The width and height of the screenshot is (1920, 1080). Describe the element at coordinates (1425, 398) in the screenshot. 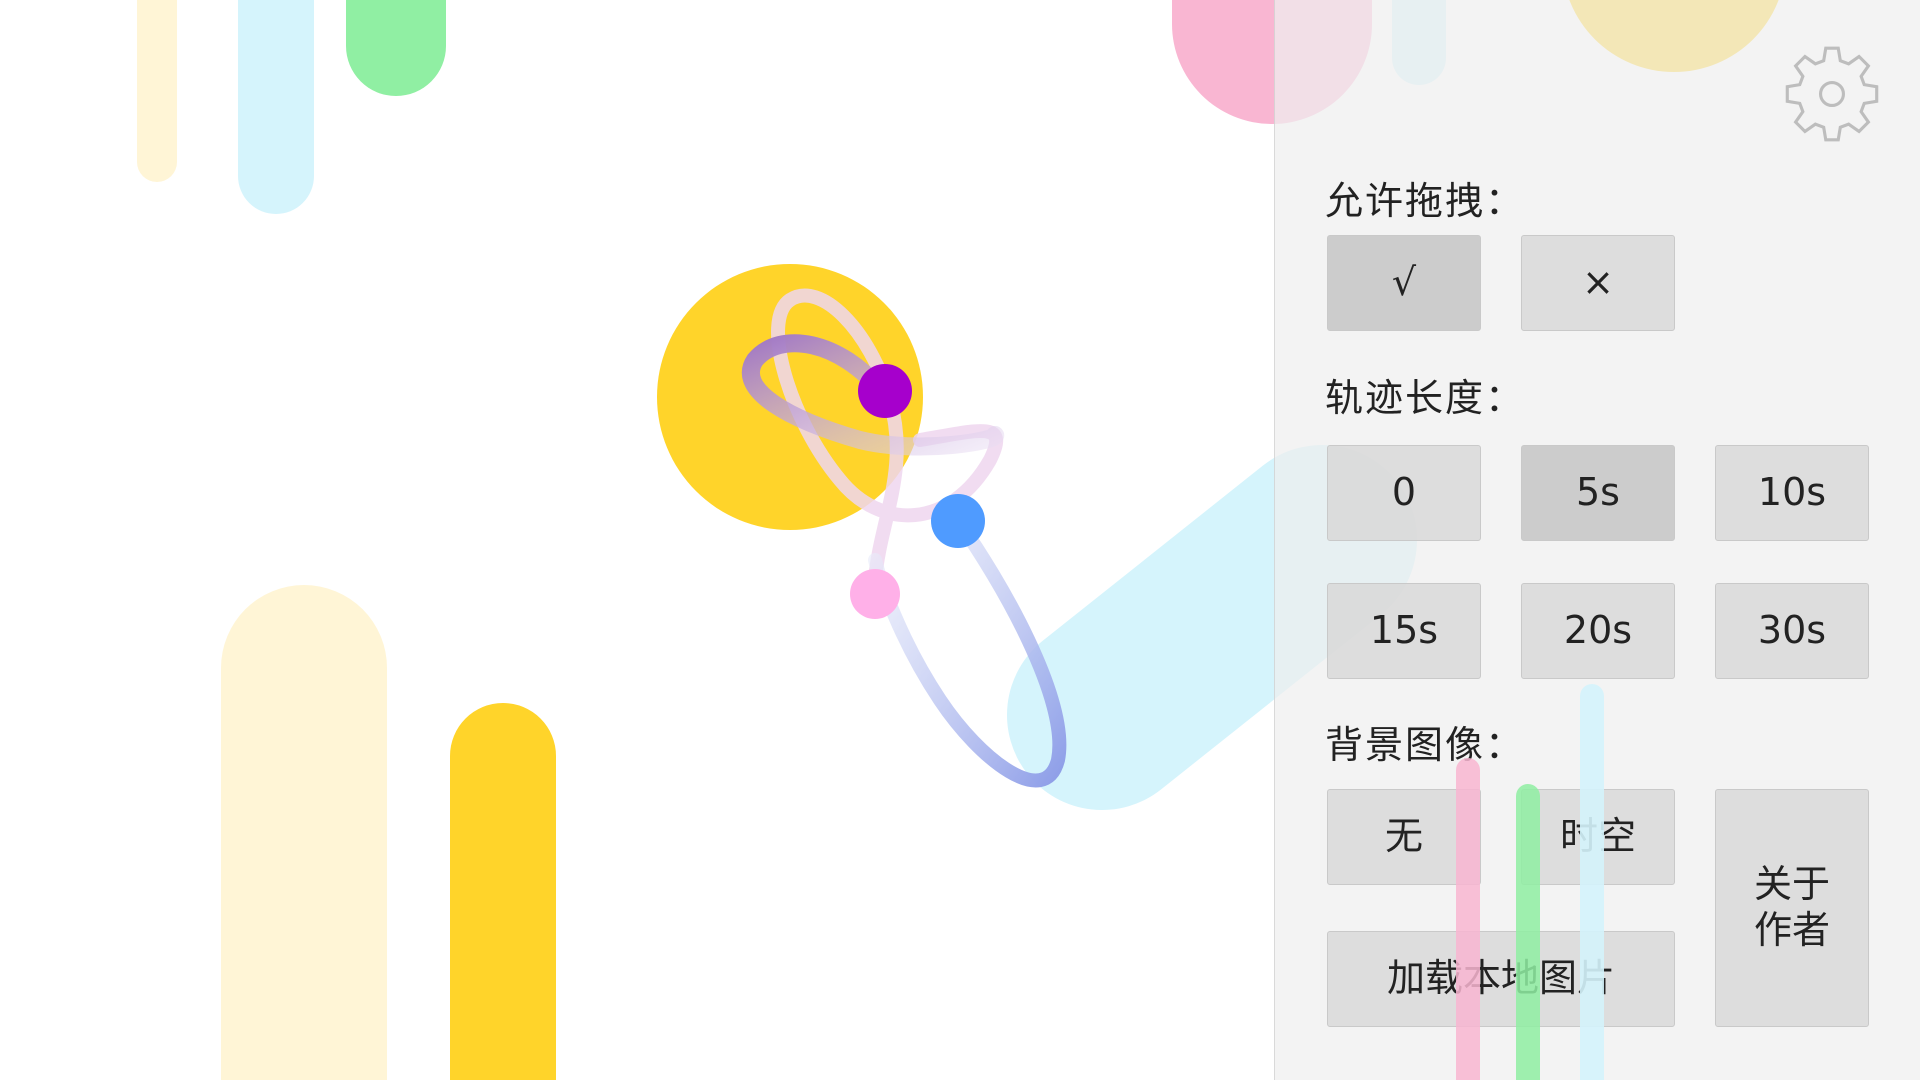

I see `trail-length-label: 轨迹长度：` at that location.